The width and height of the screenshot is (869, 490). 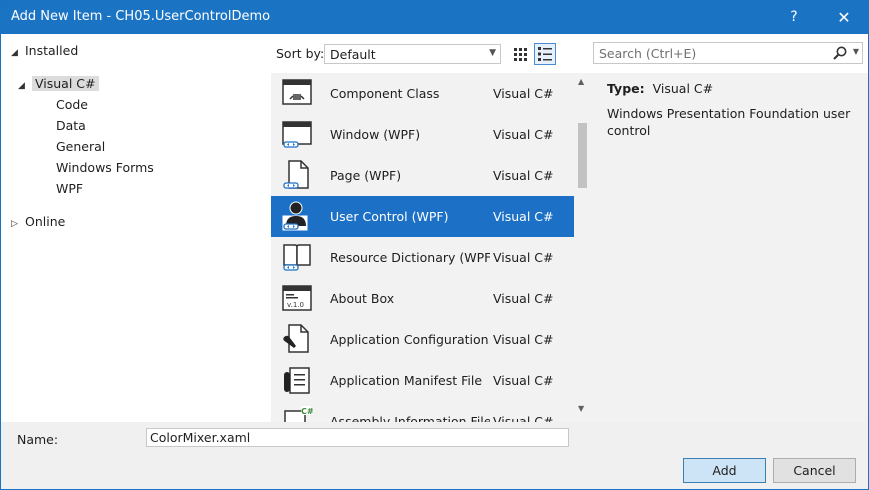 I want to click on template-type: Type: Visual C#, so click(x=660, y=88).